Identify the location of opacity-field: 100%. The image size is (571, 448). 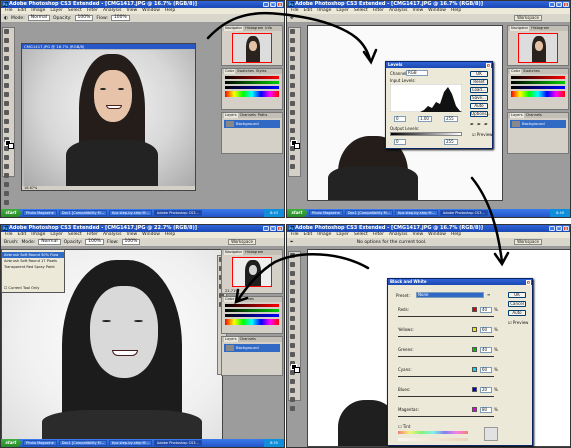
(84, 18).